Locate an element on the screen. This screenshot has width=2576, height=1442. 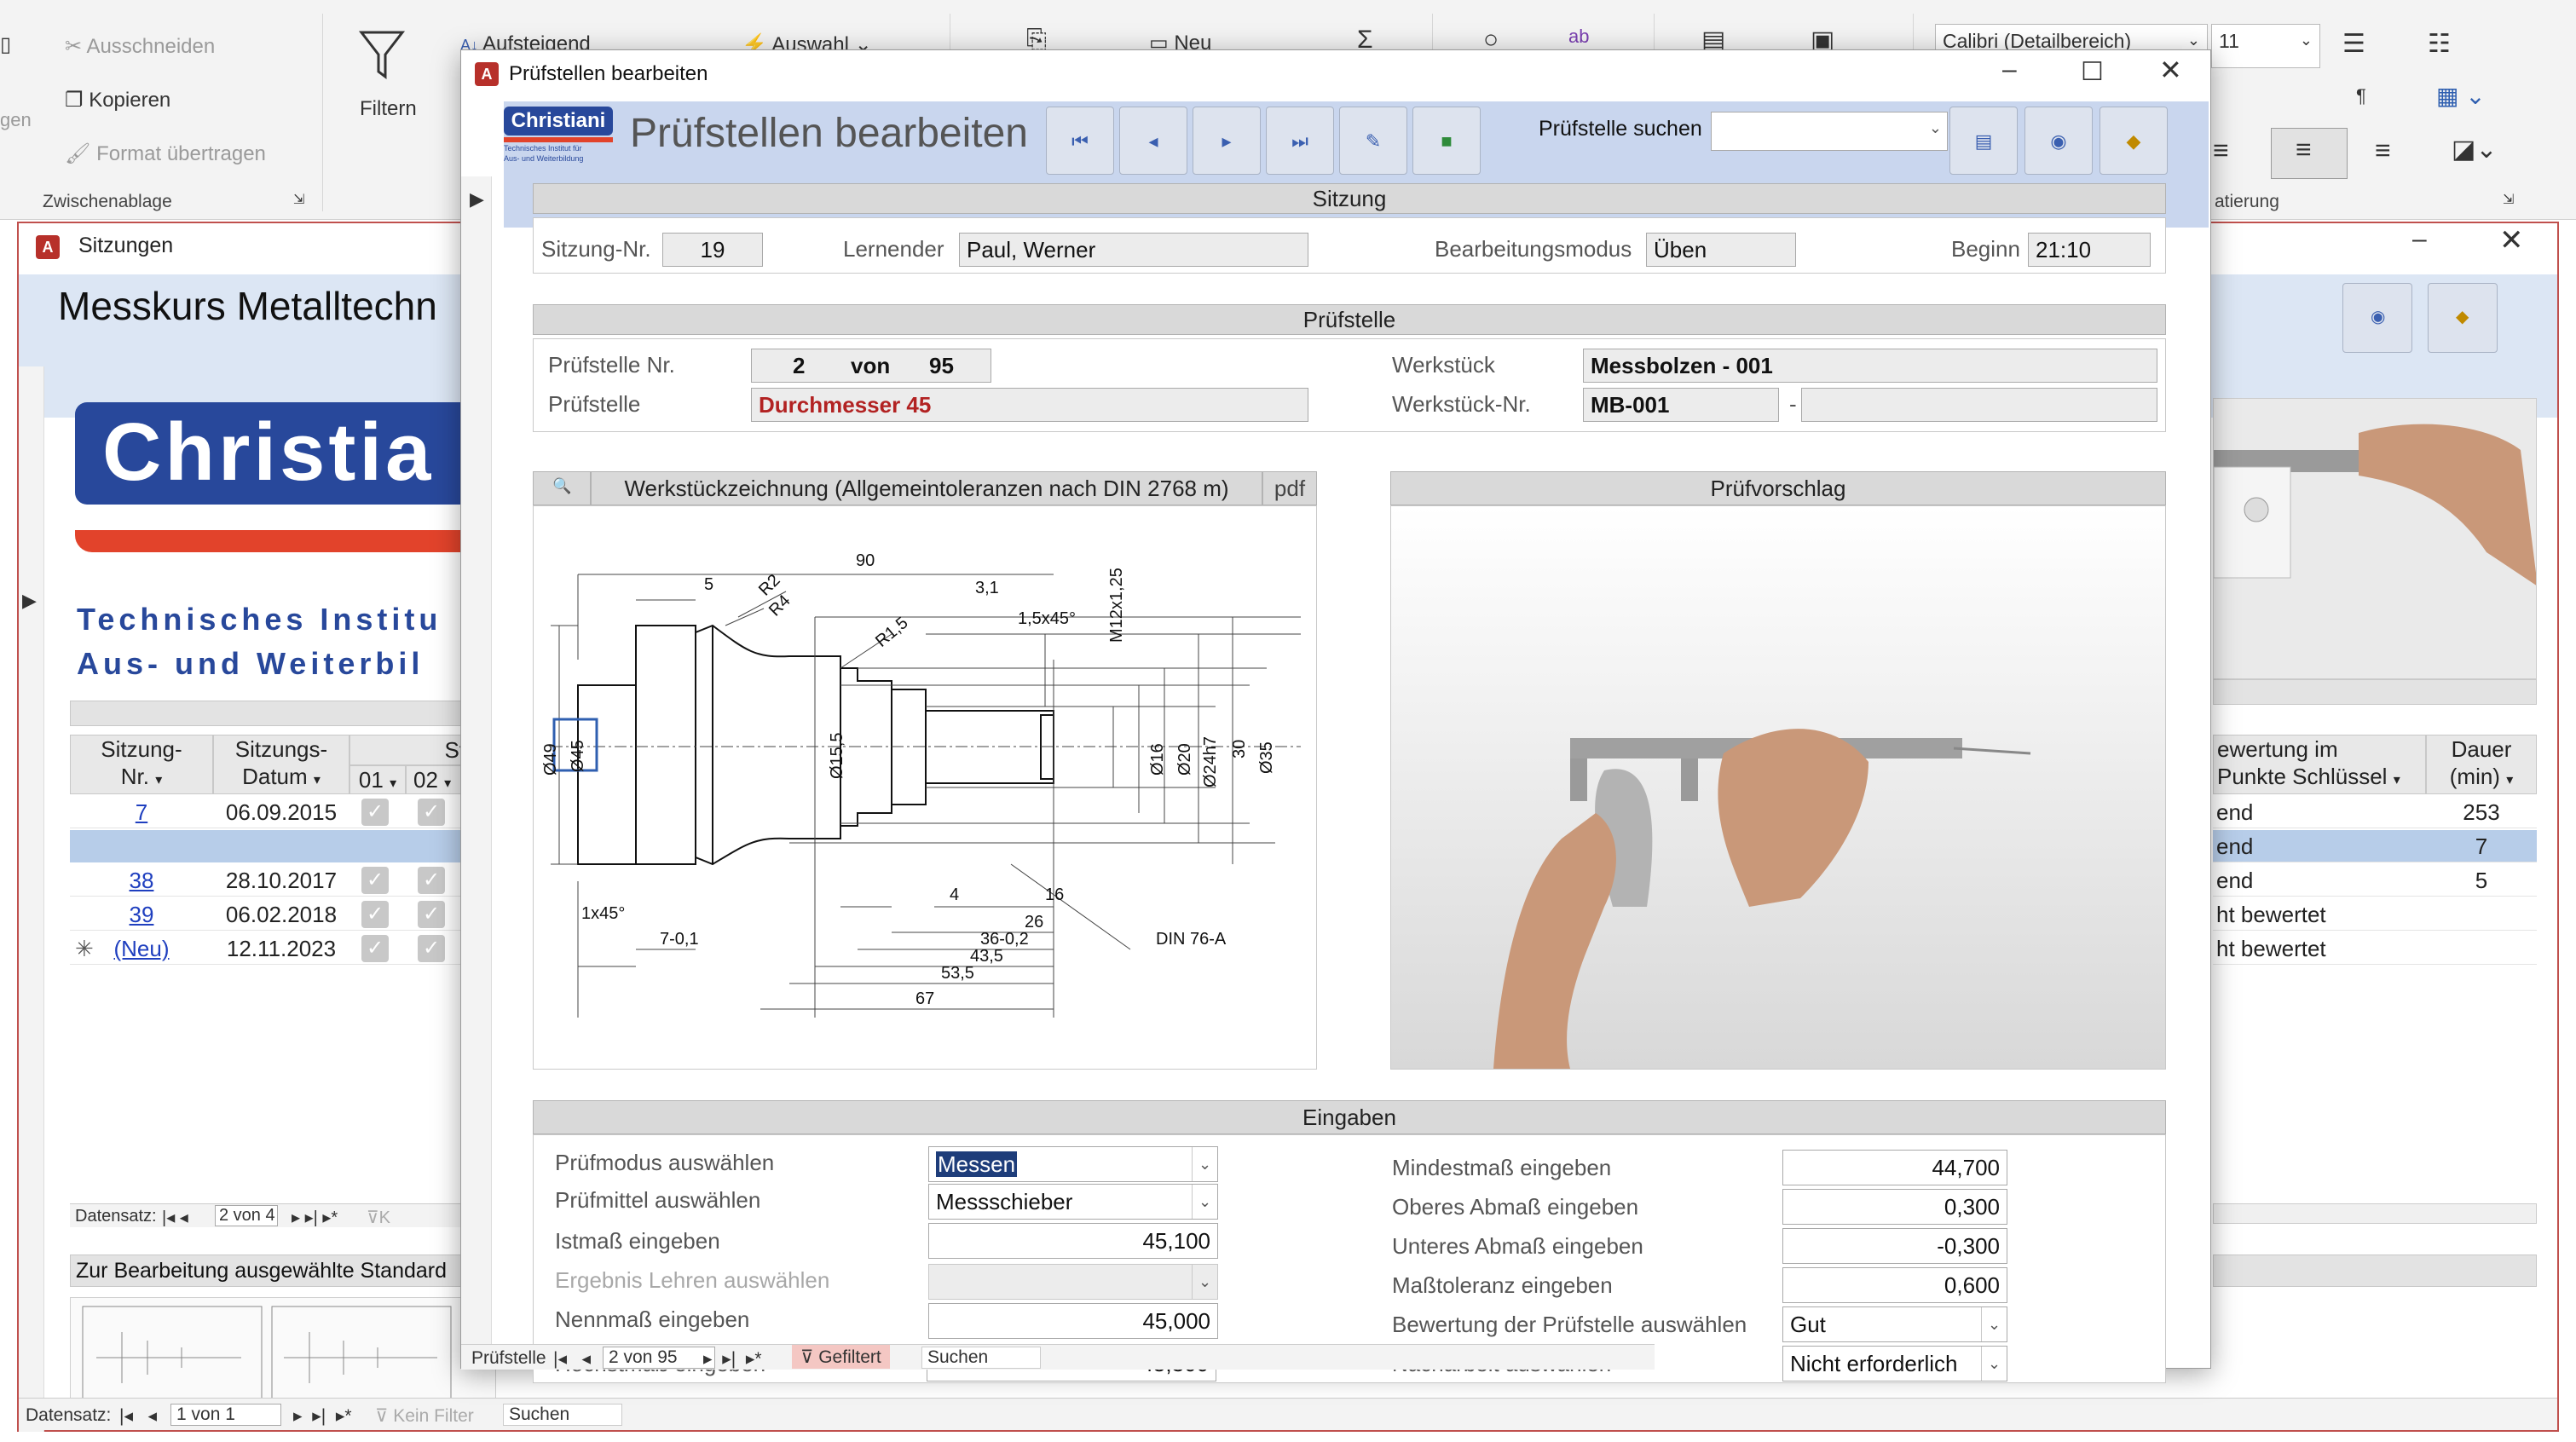
dialog-first-record-icon: |◂ ◂ is located at coordinates (572, 1359).